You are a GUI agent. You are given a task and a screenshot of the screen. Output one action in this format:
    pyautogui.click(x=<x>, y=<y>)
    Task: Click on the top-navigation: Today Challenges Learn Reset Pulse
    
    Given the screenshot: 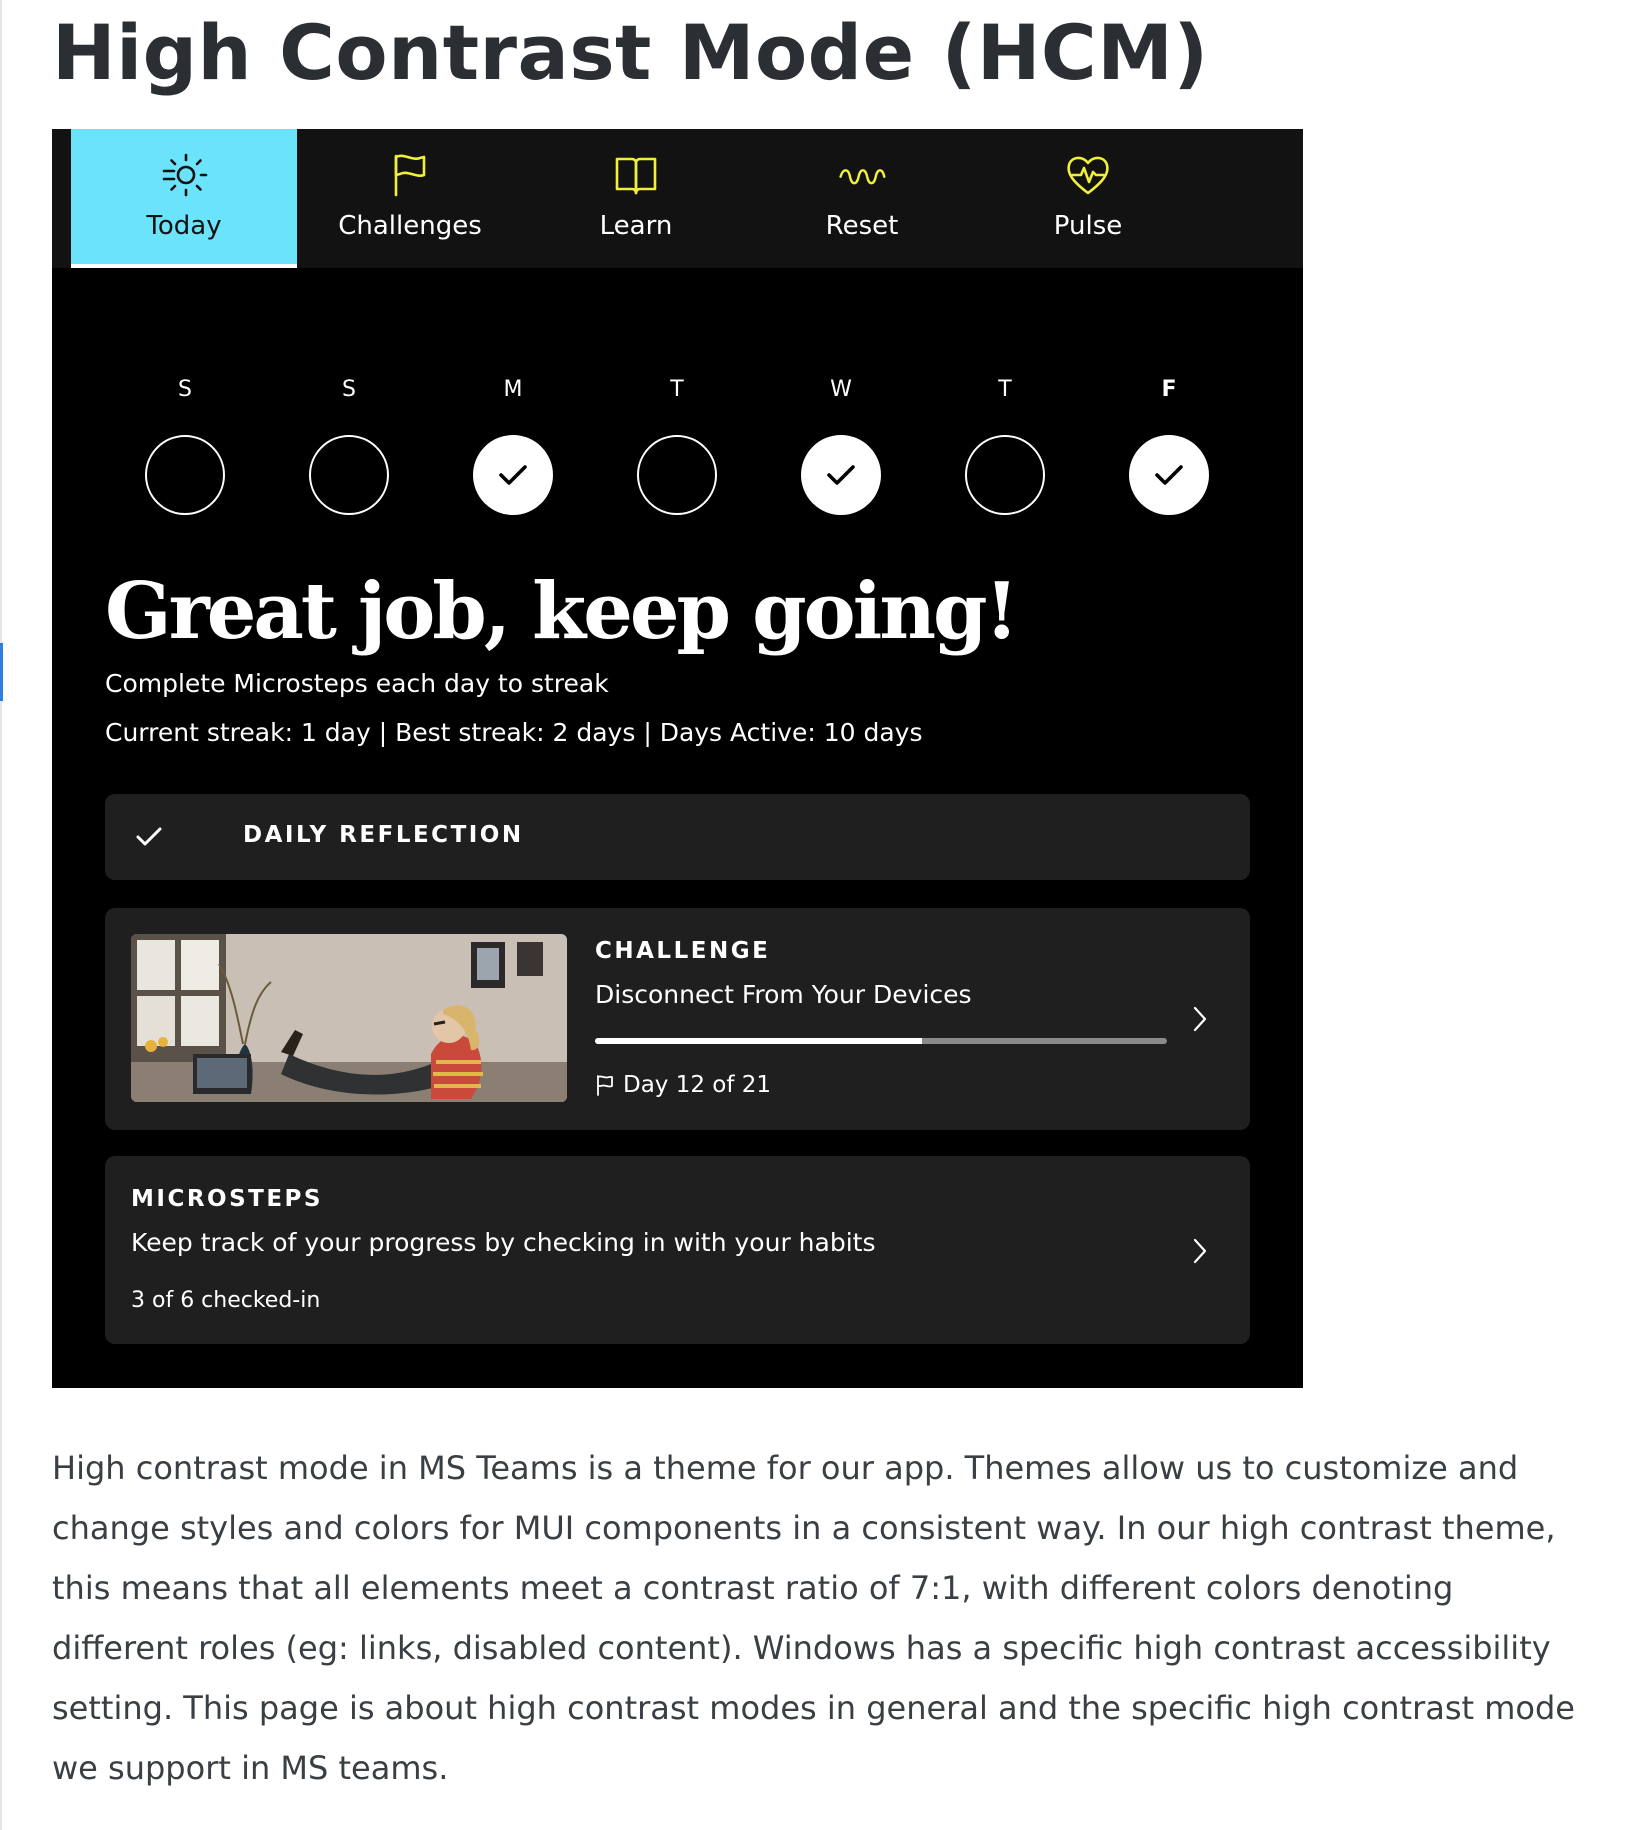 What is the action you would take?
    pyautogui.click(x=677, y=198)
    